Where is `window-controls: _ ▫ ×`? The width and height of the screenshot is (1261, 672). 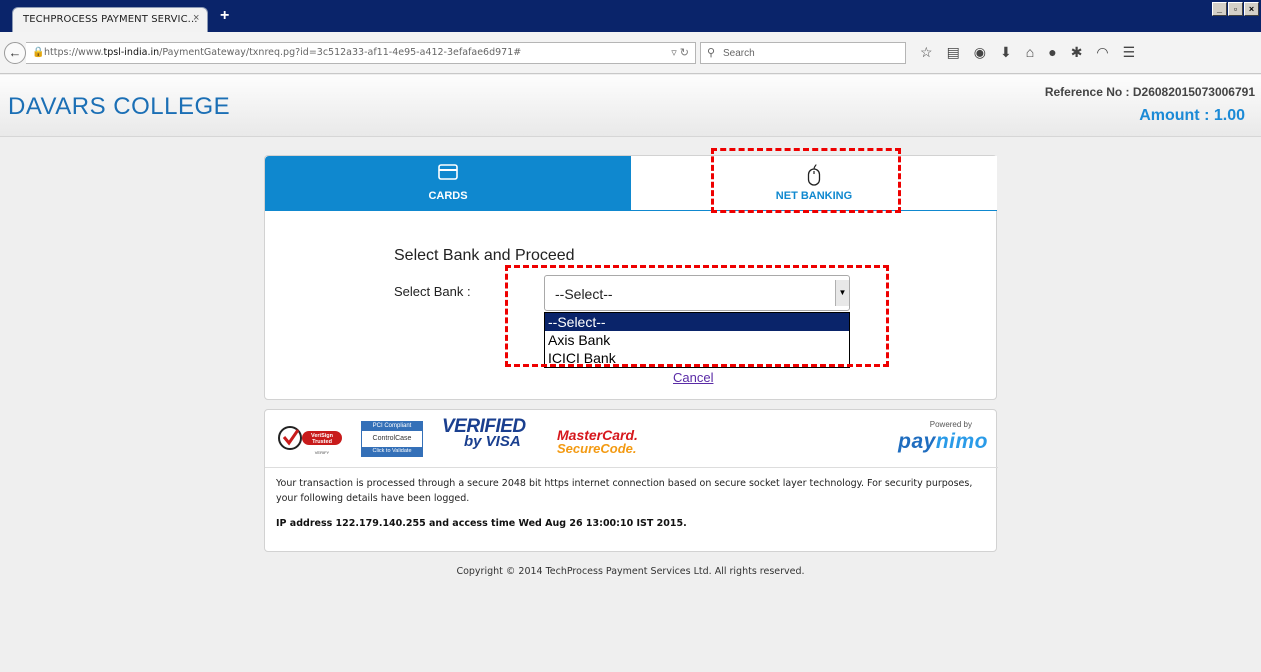
window-controls: _ ▫ × is located at coordinates (1235, 9).